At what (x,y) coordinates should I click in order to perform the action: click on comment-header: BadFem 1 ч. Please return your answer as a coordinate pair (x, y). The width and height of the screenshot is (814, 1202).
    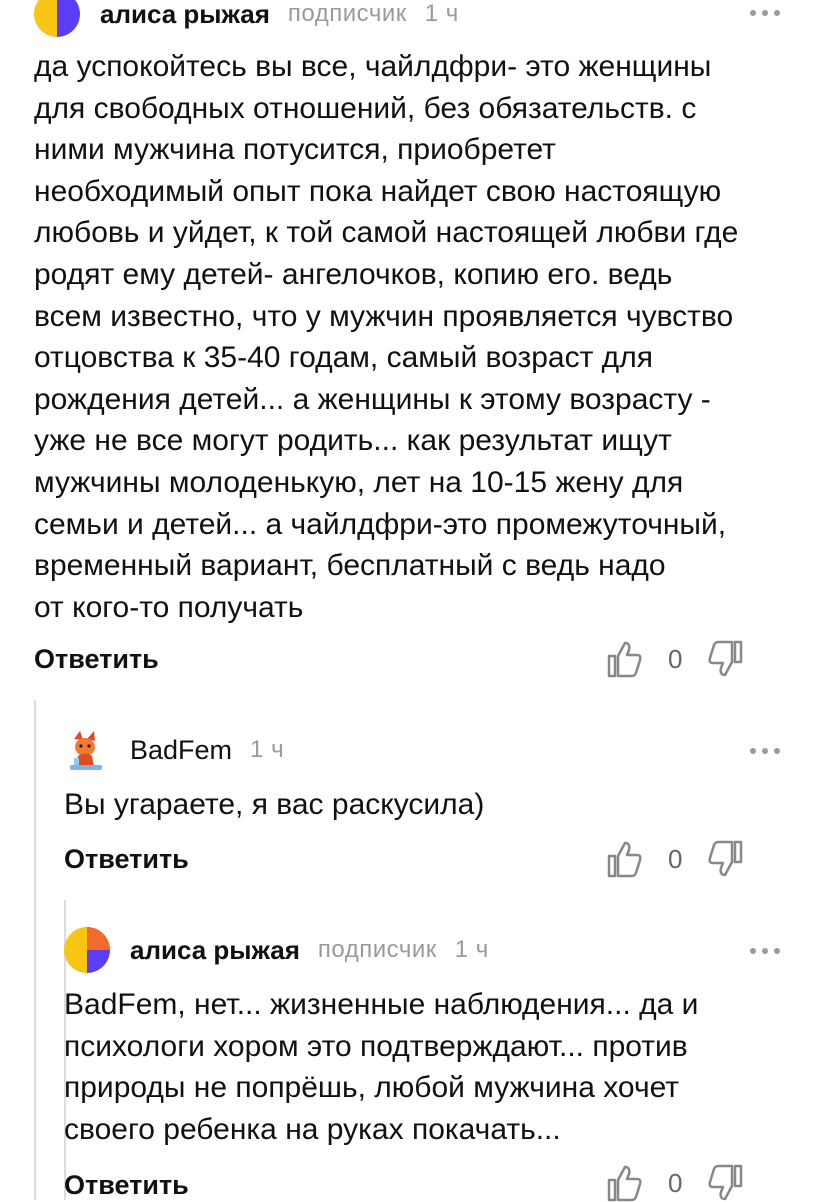
    Looking at the image, I should click on (174, 750).